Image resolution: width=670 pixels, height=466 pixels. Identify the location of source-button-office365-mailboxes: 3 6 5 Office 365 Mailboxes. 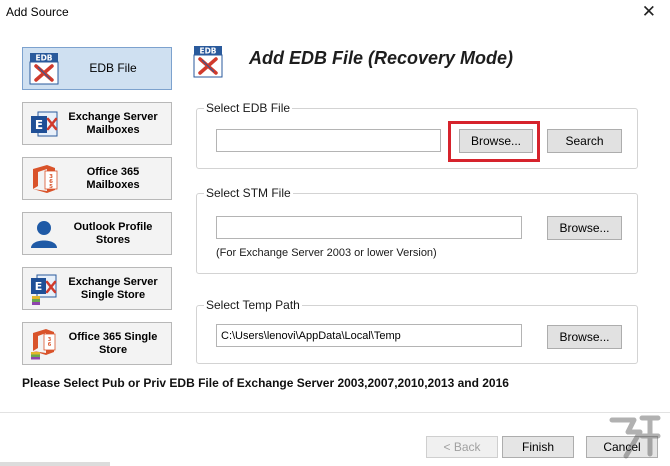
(97, 178).